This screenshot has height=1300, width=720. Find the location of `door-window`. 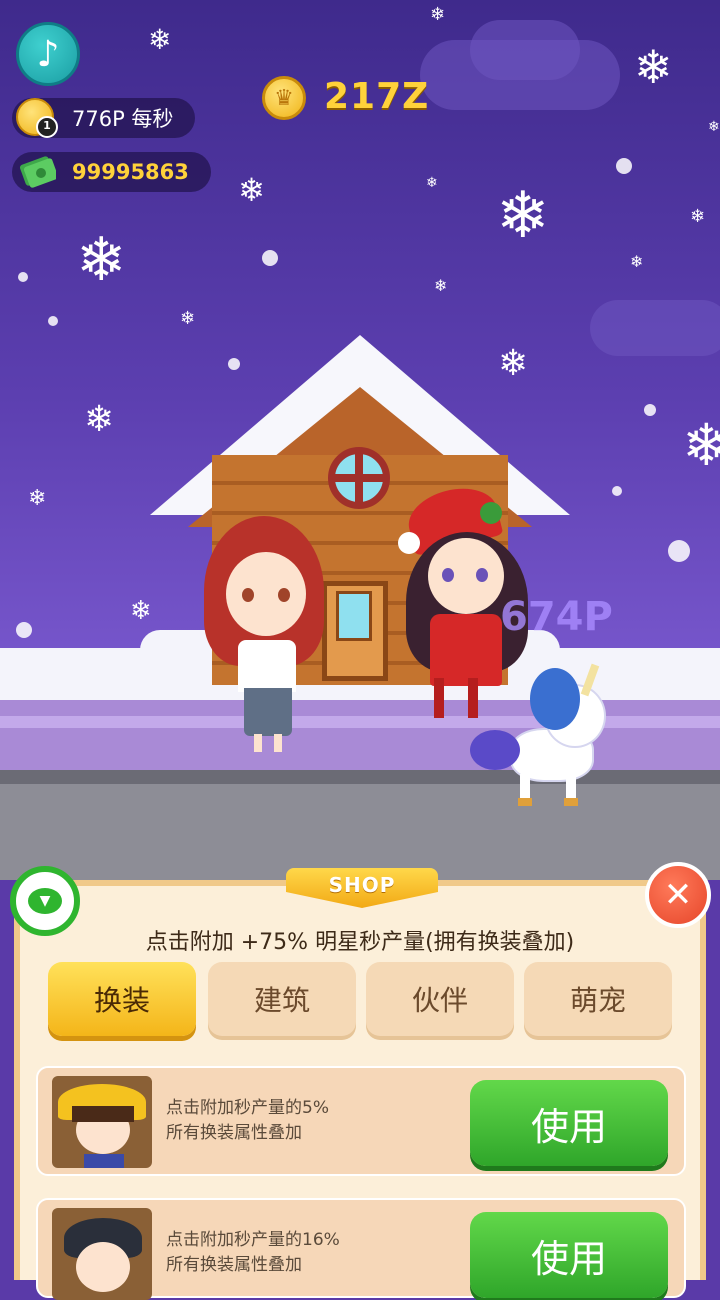

door-window is located at coordinates (354, 616).